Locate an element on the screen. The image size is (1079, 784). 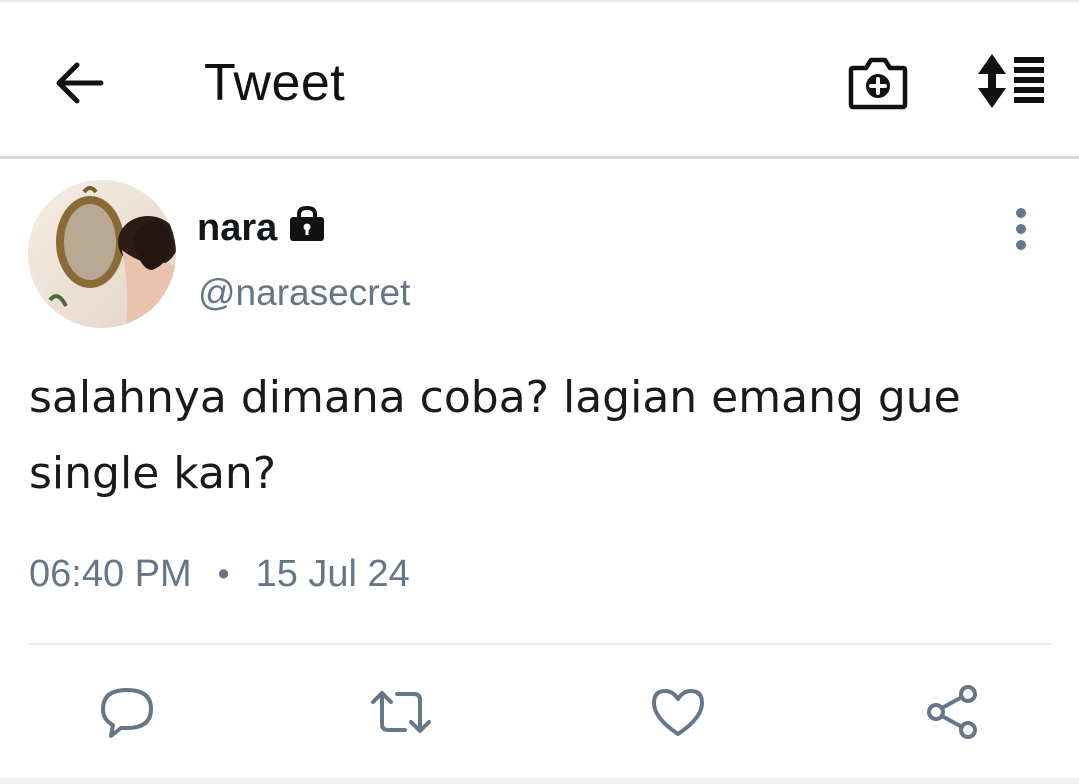
camera-button is located at coordinates (878, 82).